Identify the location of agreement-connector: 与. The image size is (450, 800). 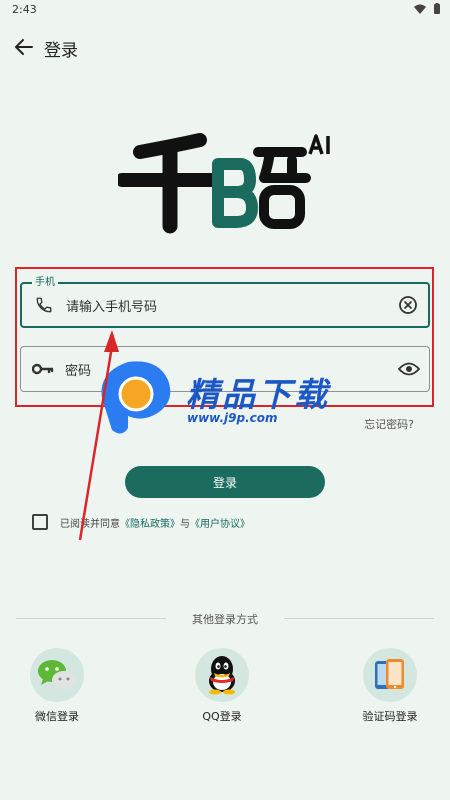
(185, 524).